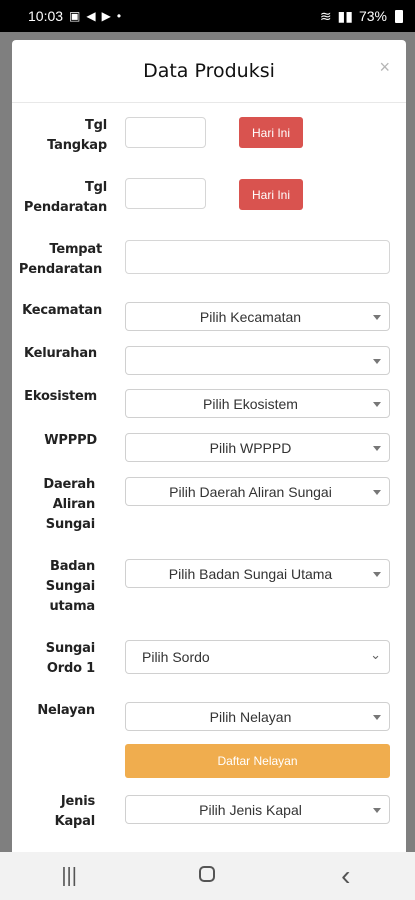 Image resolution: width=415 pixels, height=900 pixels. What do you see at coordinates (91, 16) in the screenshot?
I see `send-icon: ◀` at bounding box center [91, 16].